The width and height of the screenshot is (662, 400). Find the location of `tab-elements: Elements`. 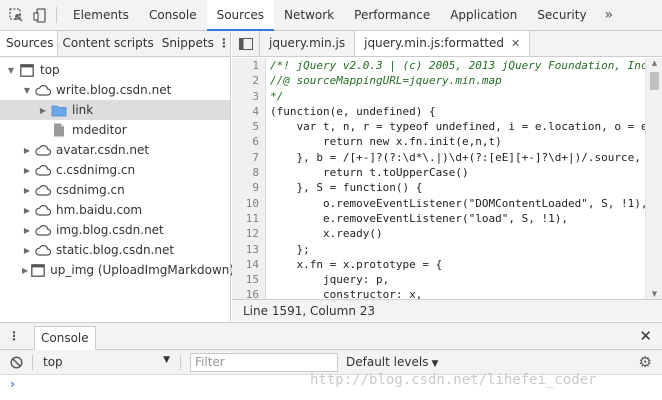

tab-elements: Elements is located at coordinates (101, 15).